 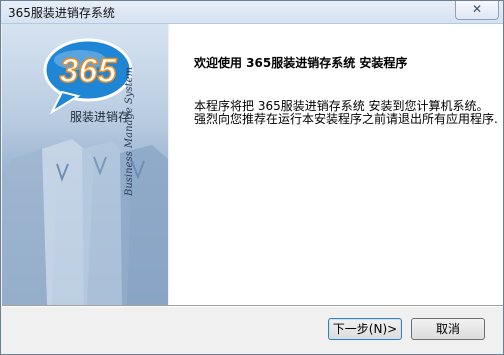 What do you see at coordinates (365, 329) in the screenshot?
I see `next-button: 下一步(N)>` at bounding box center [365, 329].